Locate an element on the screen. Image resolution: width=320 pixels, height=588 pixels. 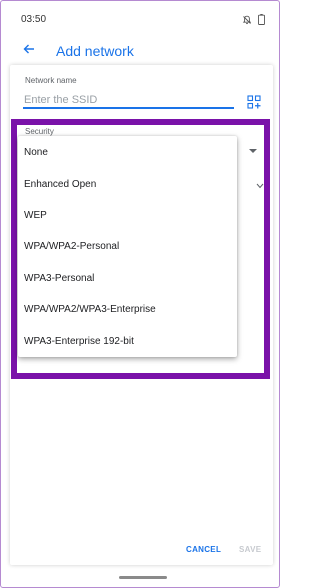
security-option-none: None is located at coordinates (127, 152).